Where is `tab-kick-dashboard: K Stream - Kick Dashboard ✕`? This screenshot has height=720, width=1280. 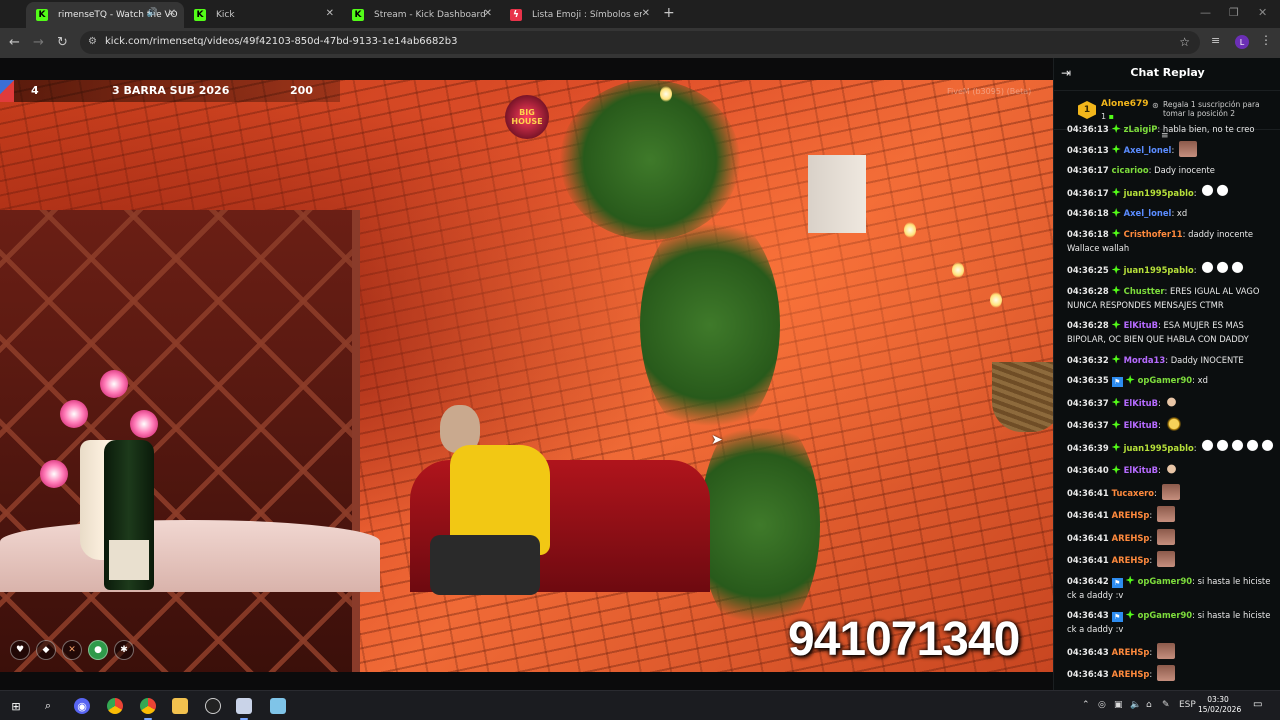 tab-kick-dashboard: K Stream - Kick Dashboard ✕ is located at coordinates (421, 15).